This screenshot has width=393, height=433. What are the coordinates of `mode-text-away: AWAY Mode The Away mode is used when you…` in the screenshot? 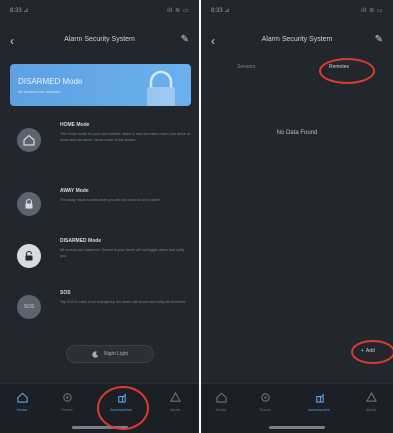 It's located at (125, 195).